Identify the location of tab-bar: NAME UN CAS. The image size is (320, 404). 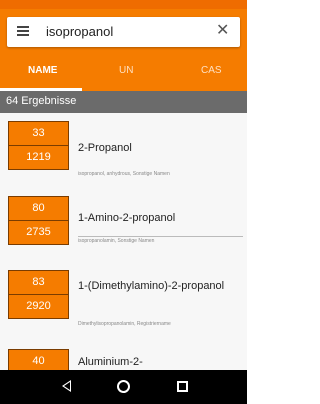
(123, 75).